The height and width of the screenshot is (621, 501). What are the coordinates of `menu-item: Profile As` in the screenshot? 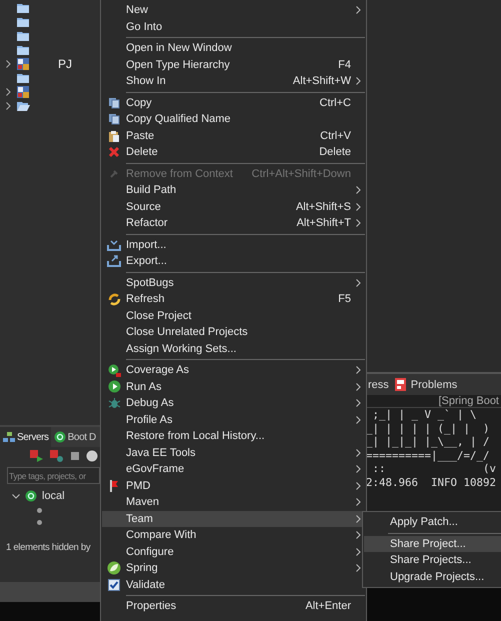 It's located at (233, 420).